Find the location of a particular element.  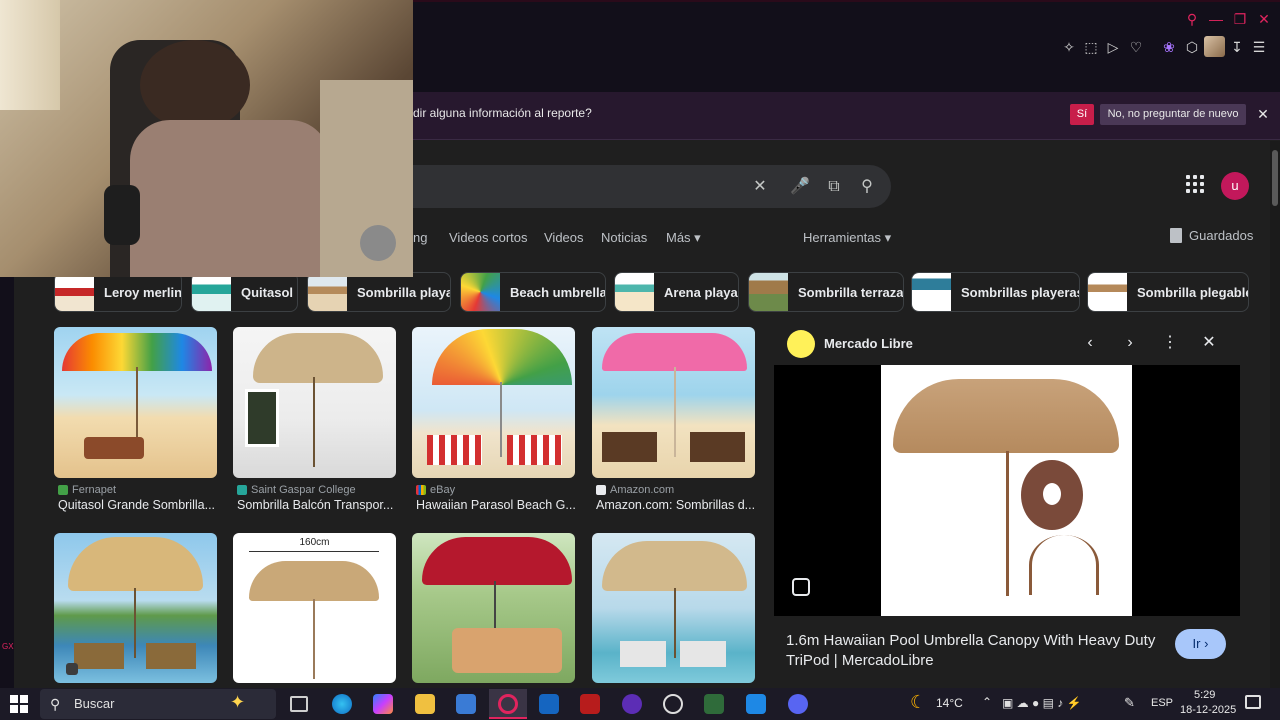

minimize-icon: — is located at coordinates (1216, 19).